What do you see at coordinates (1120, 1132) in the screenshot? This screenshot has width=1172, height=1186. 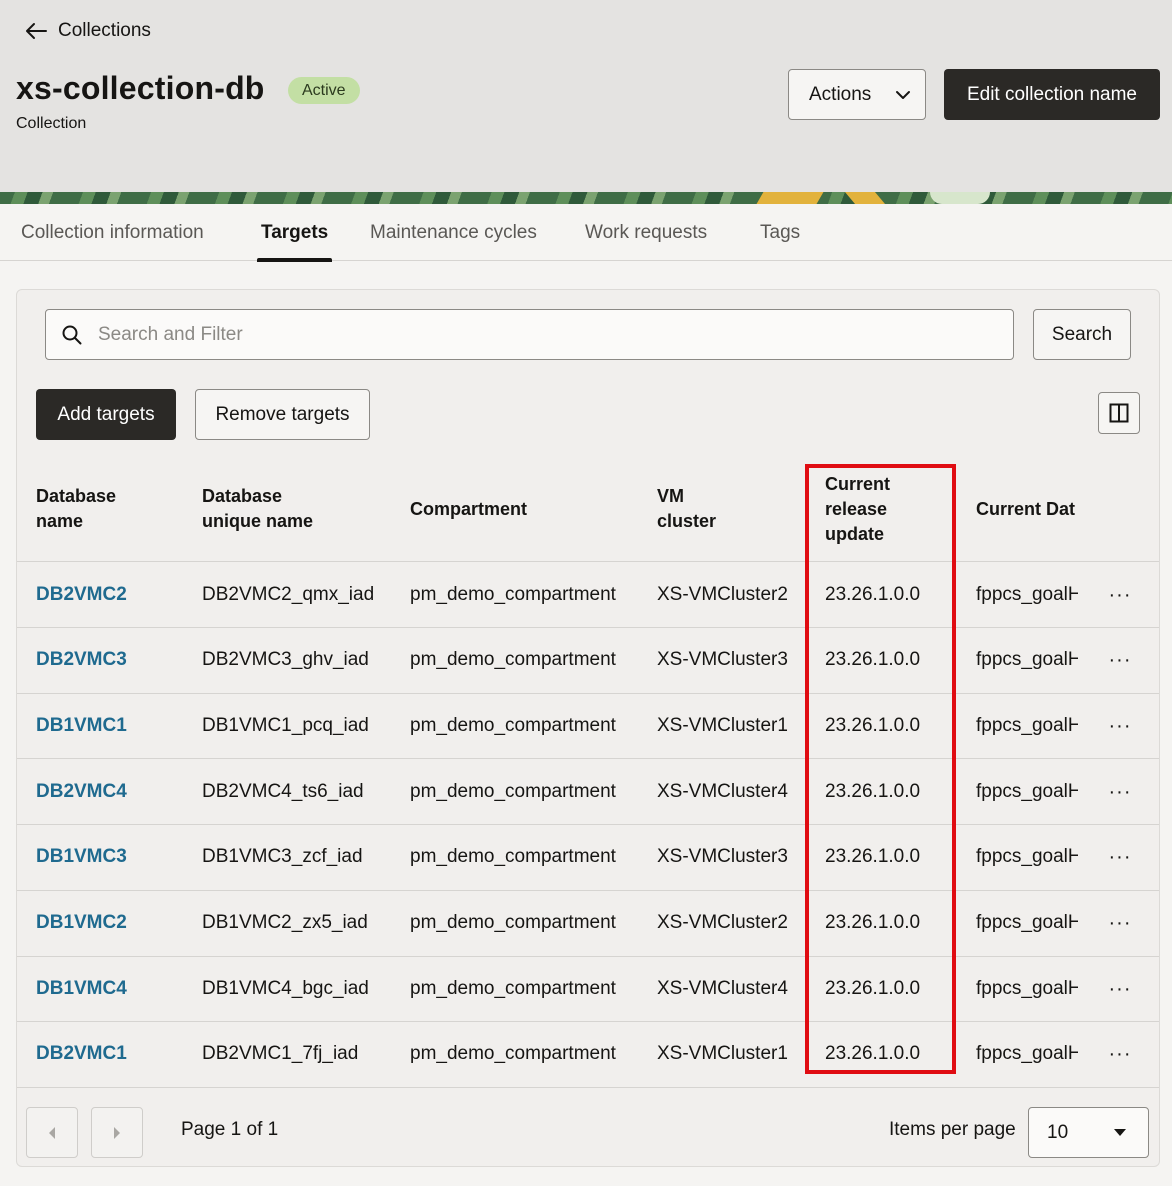 I see `caret-down-icon` at bounding box center [1120, 1132].